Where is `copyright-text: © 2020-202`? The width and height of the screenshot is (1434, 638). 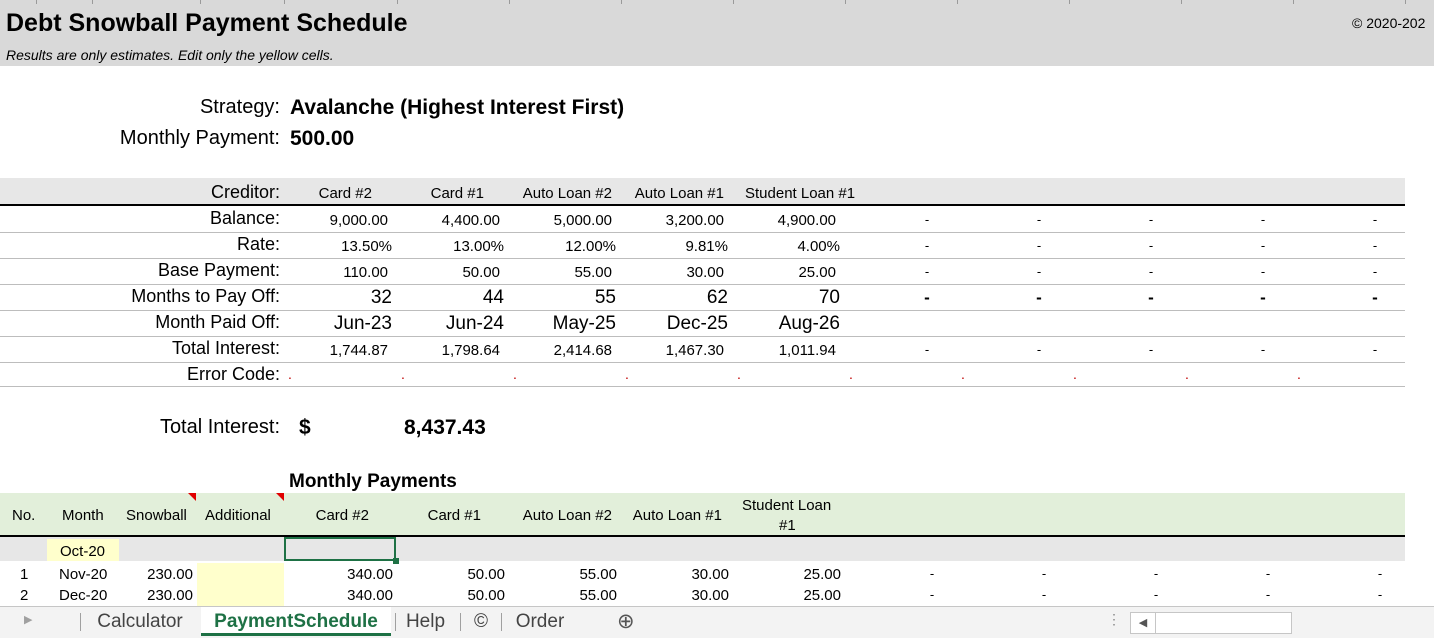
copyright-text: © 2020-202 is located at coordinates (1389, 23).